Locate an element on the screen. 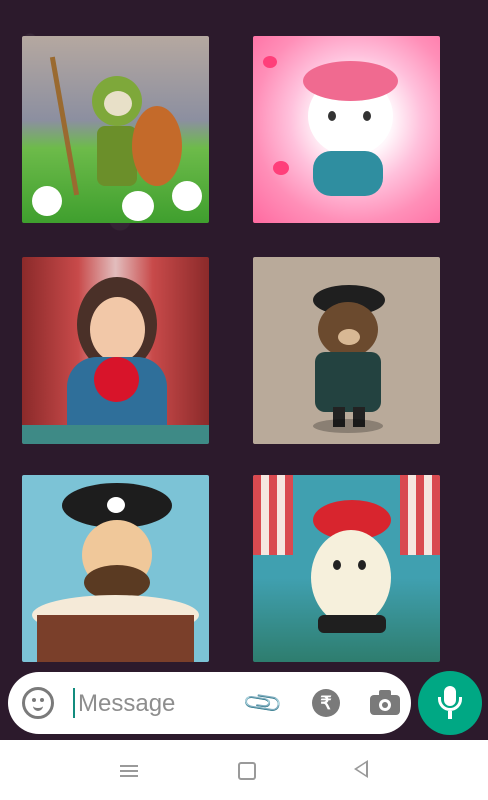  rupee-icon: ₹ is located at coordinates (326, 703).